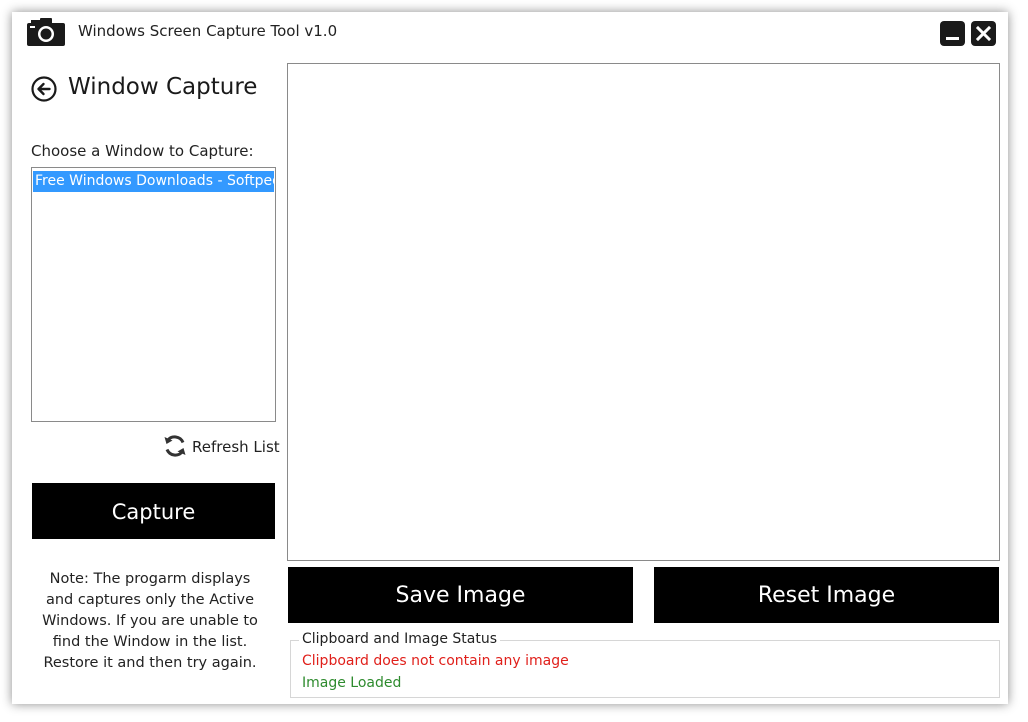  What do you see at coordinates (400, 639) in the screenshot?
I see `status-legend: Clipboard and Image Status` at bounding box center [400, 639].